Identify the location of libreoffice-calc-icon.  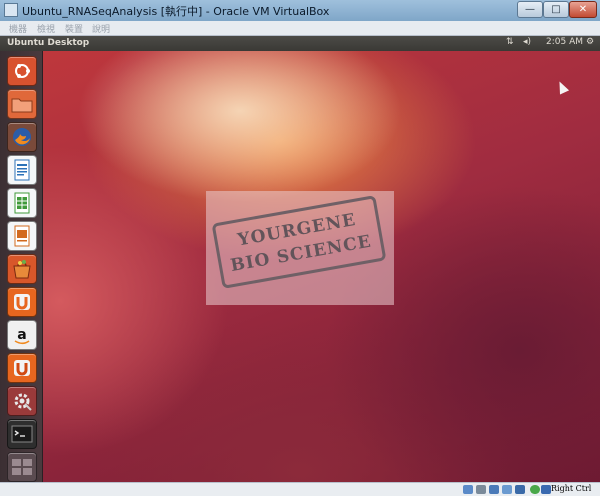
(22, 203).